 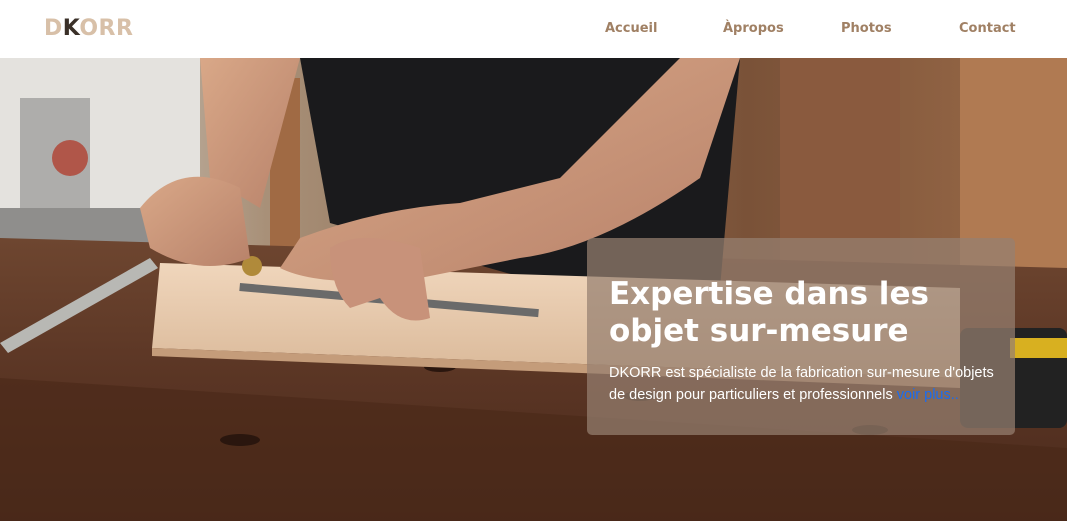 What do you see at coordinates (71, 28) in the screenshot?
I see `logo-accent: K` at bounding box center [71, 28].